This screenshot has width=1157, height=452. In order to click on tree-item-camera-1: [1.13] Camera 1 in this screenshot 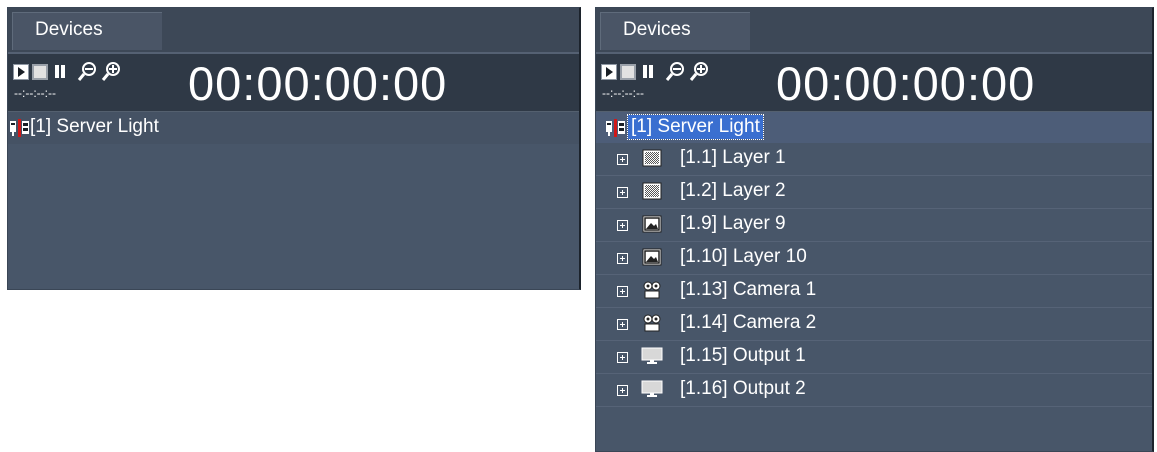, I will do `click(874, 291)`.